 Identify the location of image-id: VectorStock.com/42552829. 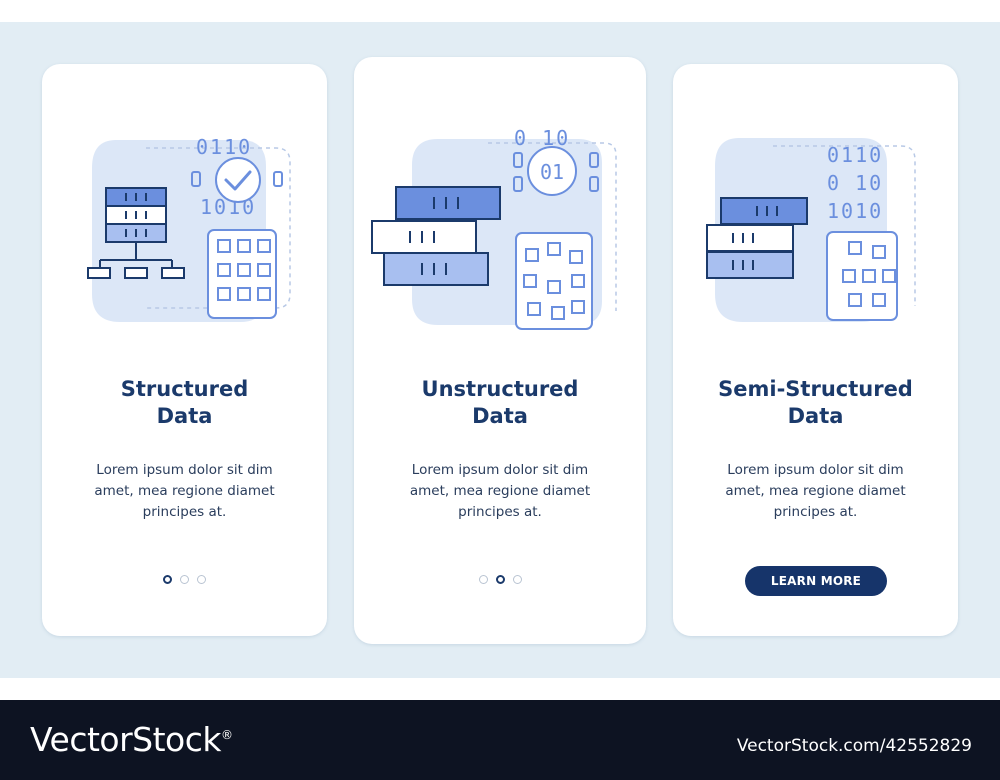
(854, 746).